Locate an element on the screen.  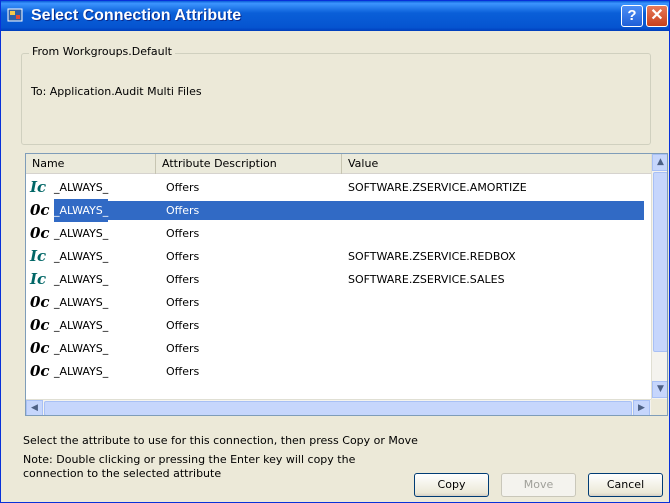
row-value: SOFTWARE.ZSERVICE.AMORTIZE is located at coordinates (437, 187).